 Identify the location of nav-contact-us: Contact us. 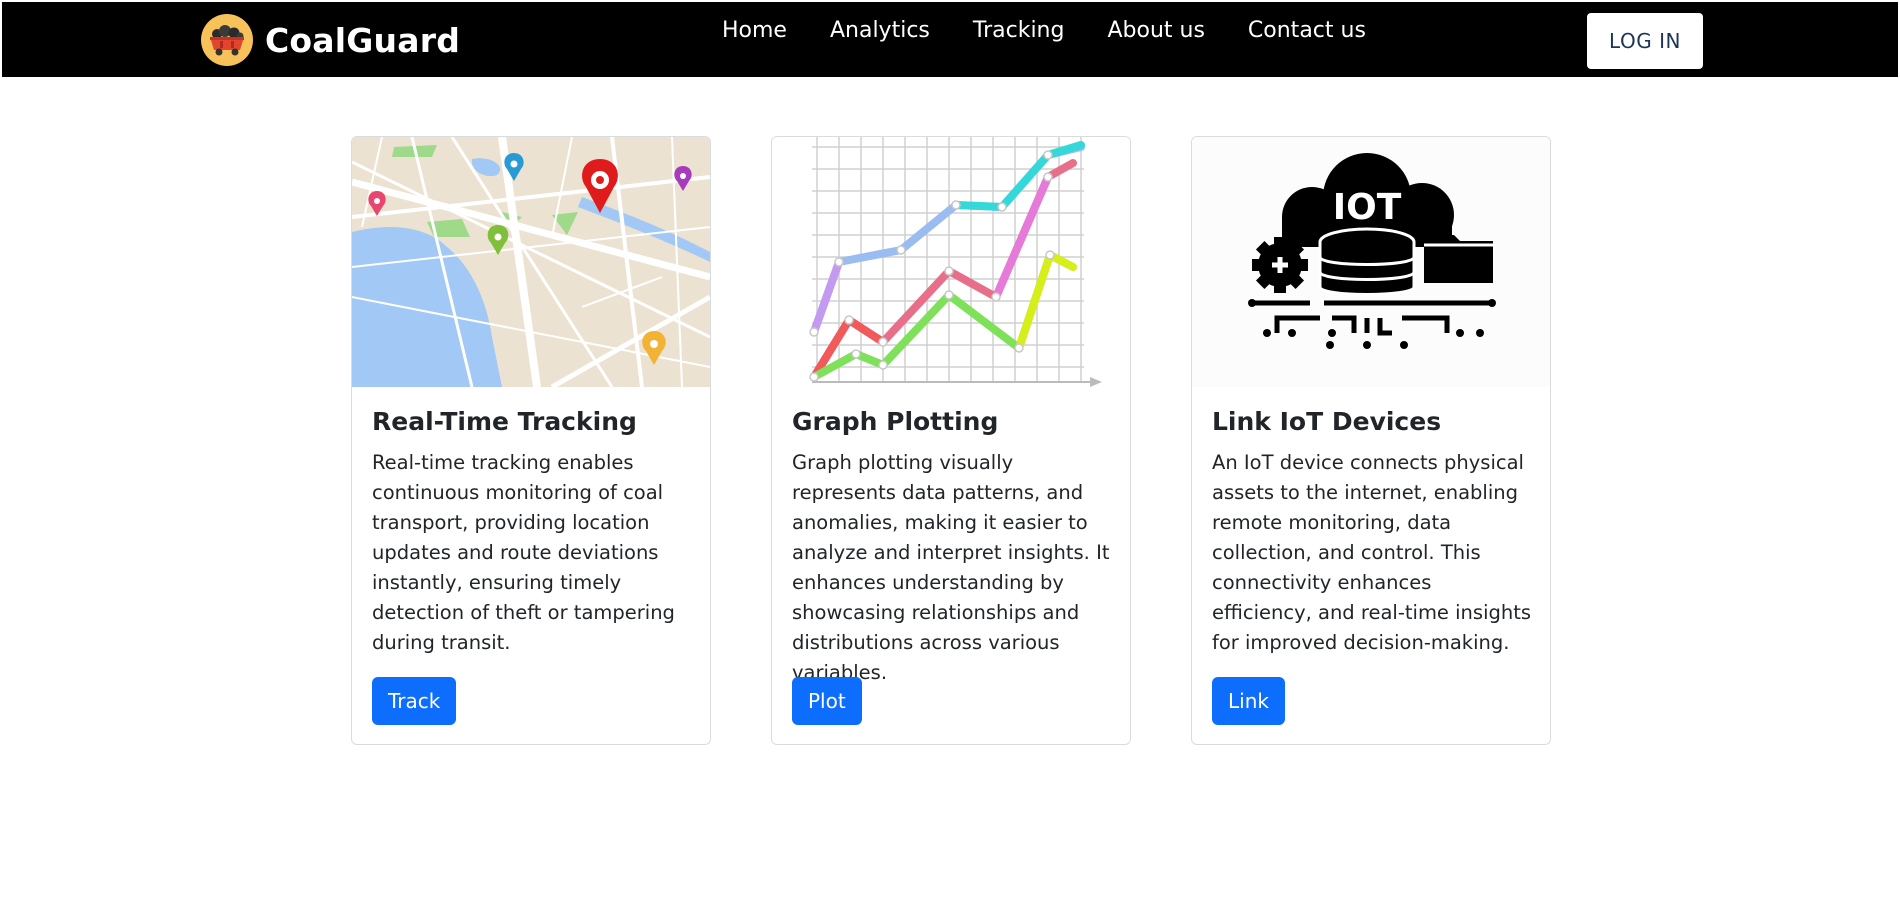
(1307, 33).